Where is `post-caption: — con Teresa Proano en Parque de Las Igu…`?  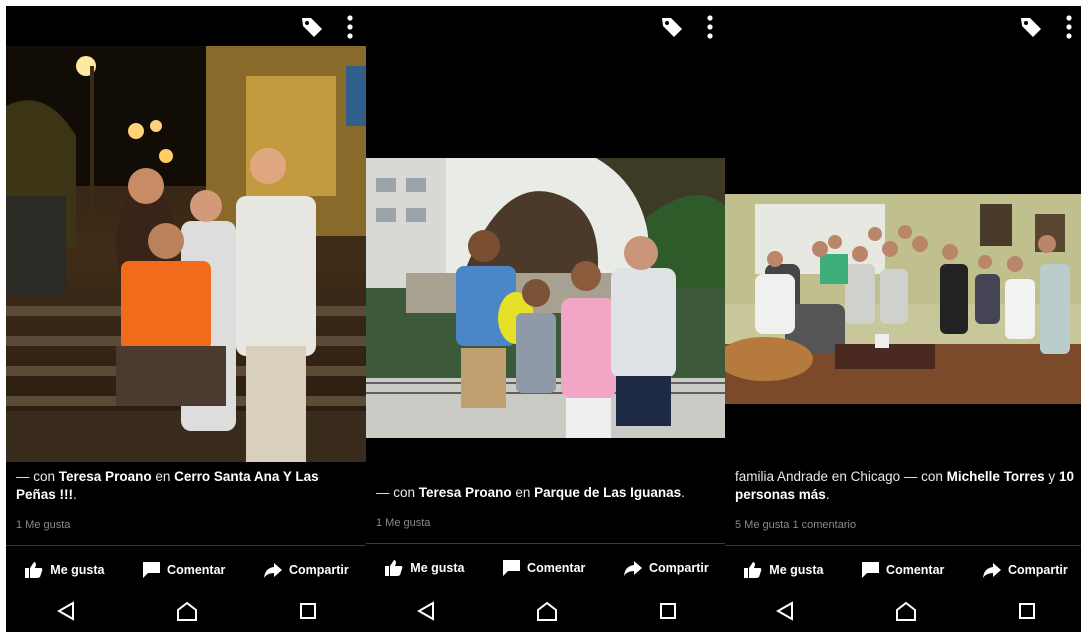
post-caption: — con Teresa Proano en Parque de Las Igu… is located at coordinates (546, 493).